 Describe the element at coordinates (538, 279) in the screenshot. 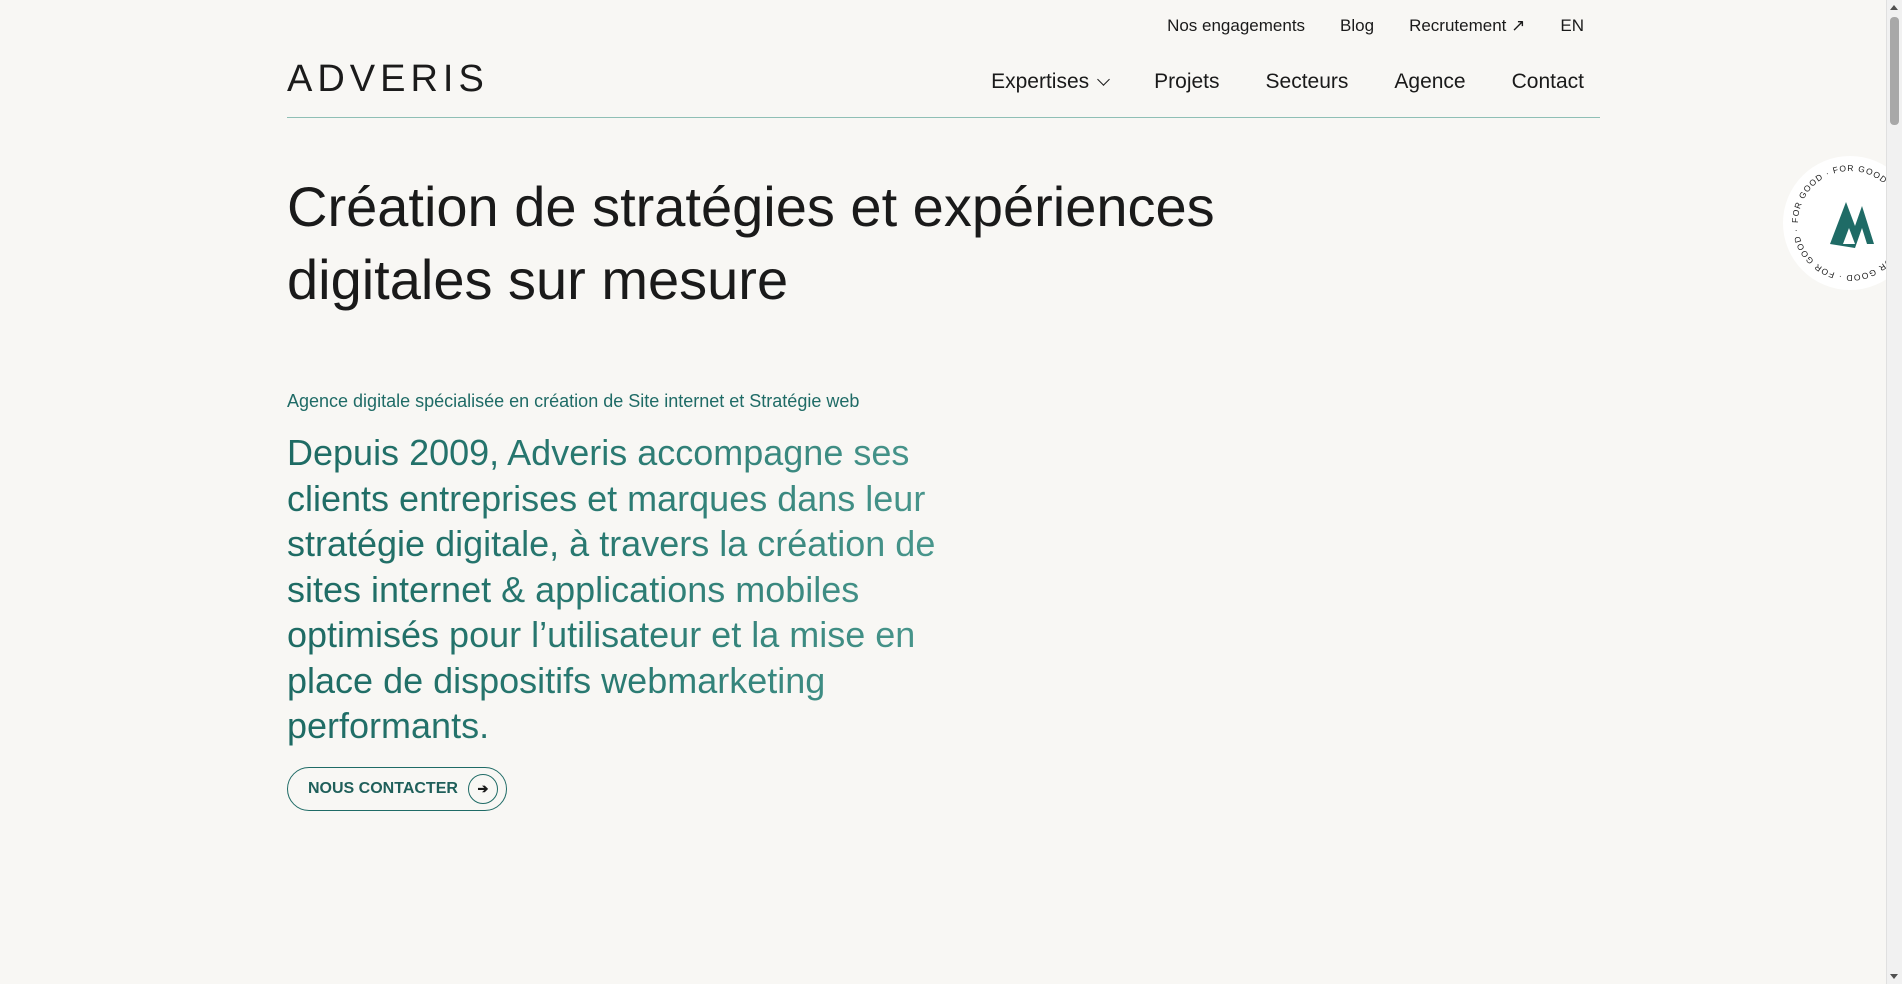

I see `hero-title-line: digitales sur mesure` at that location.